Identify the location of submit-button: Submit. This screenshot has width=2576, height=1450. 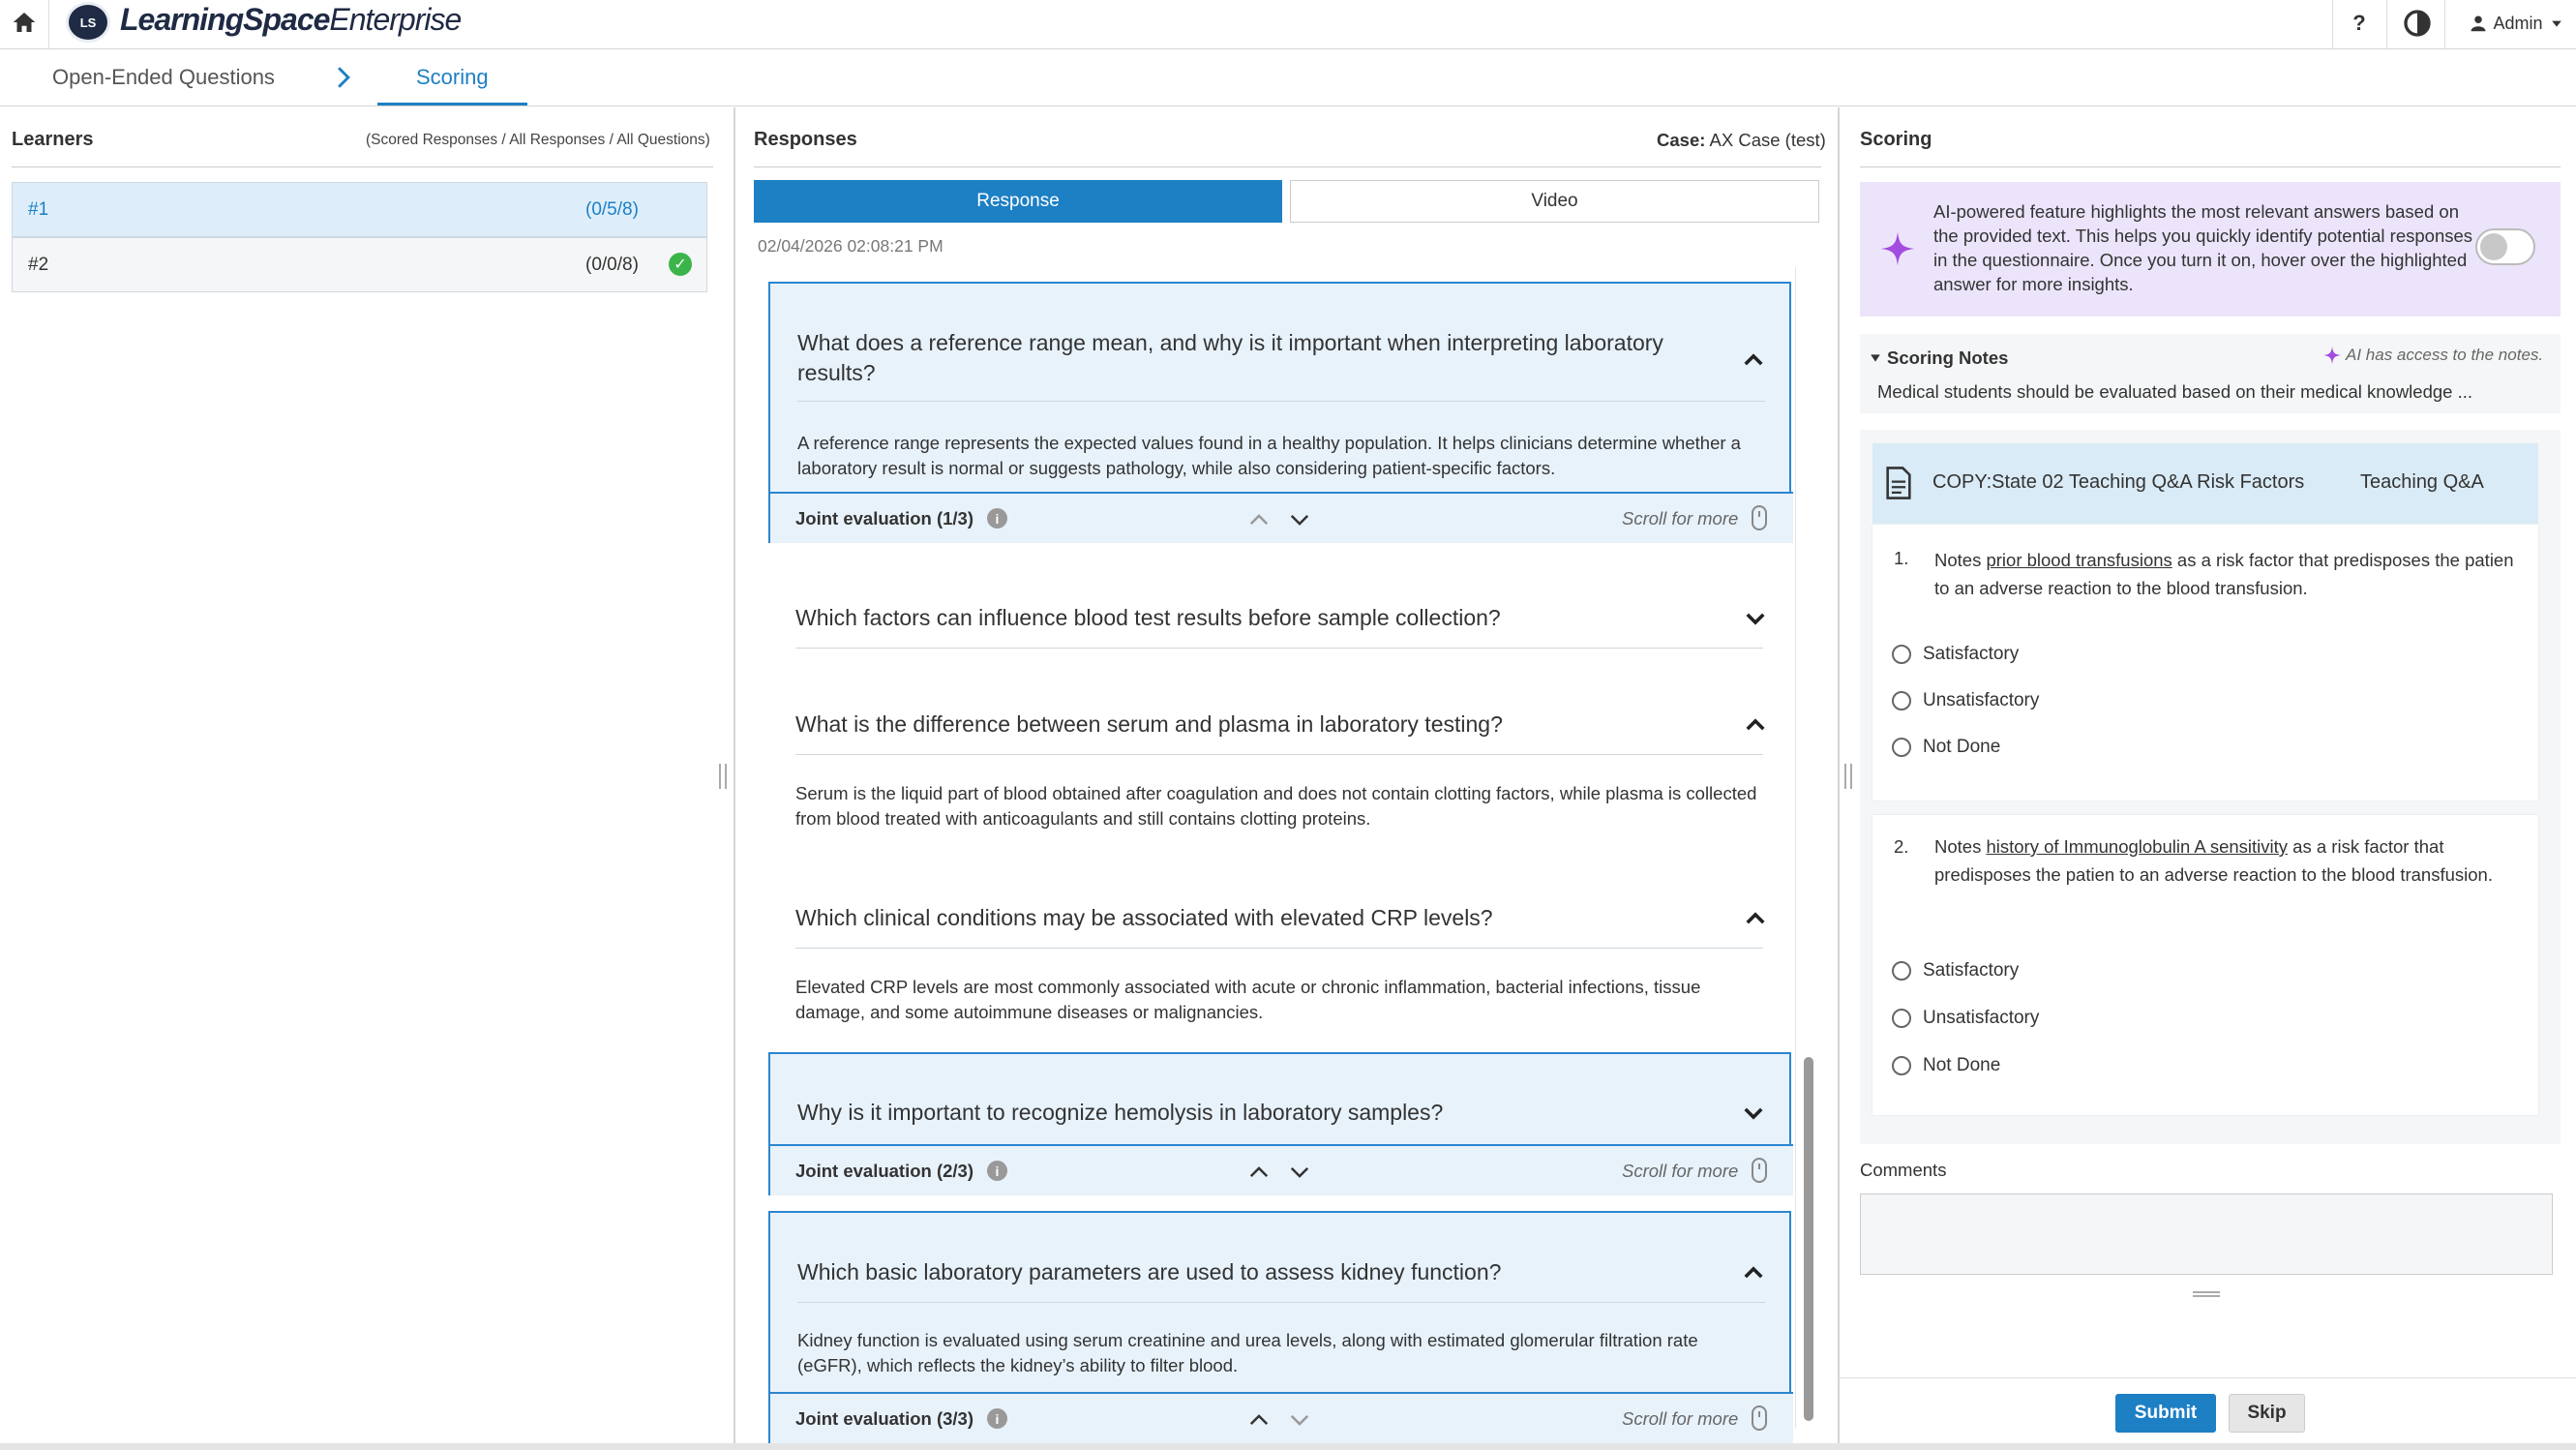
(2165, 1413).